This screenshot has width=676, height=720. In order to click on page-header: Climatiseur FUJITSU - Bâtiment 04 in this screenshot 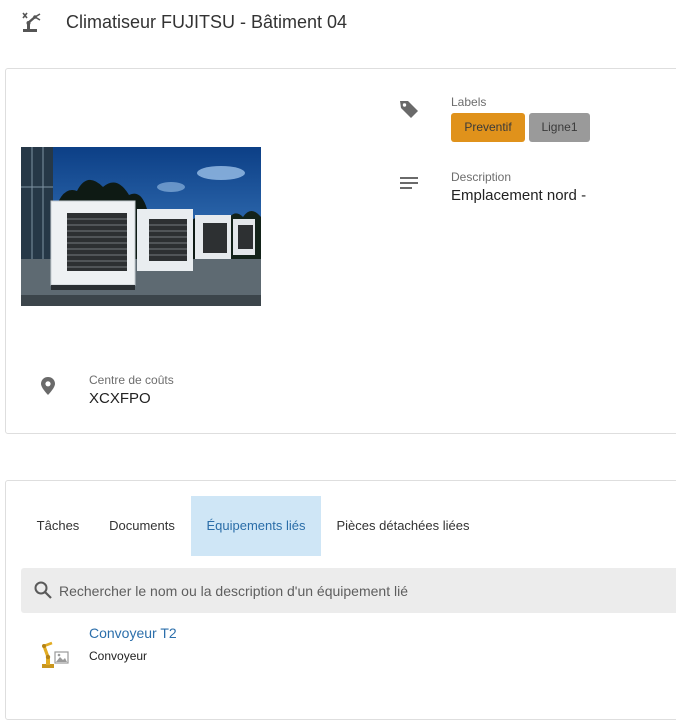, I will do `click(338, 25)`.